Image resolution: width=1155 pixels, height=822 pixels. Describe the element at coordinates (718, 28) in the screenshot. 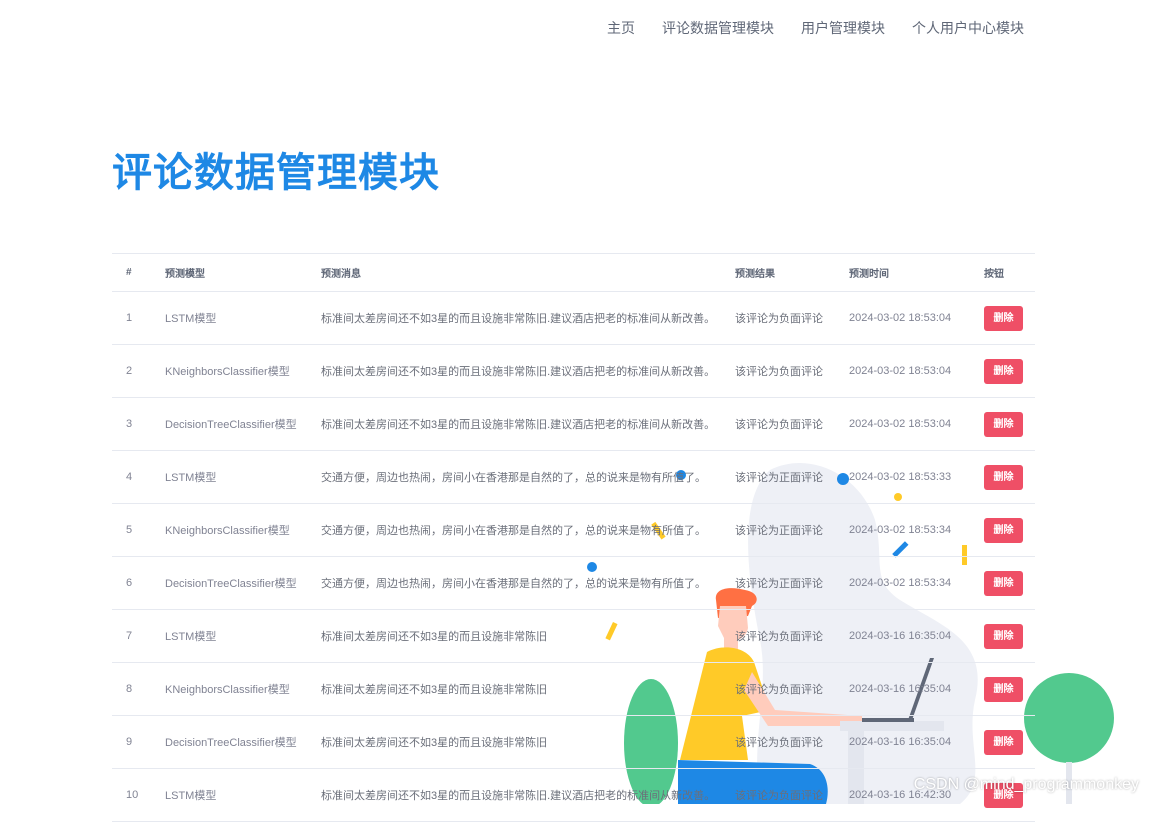

I see `nav-comment-data-link: 评论数据管理模块` at that location.